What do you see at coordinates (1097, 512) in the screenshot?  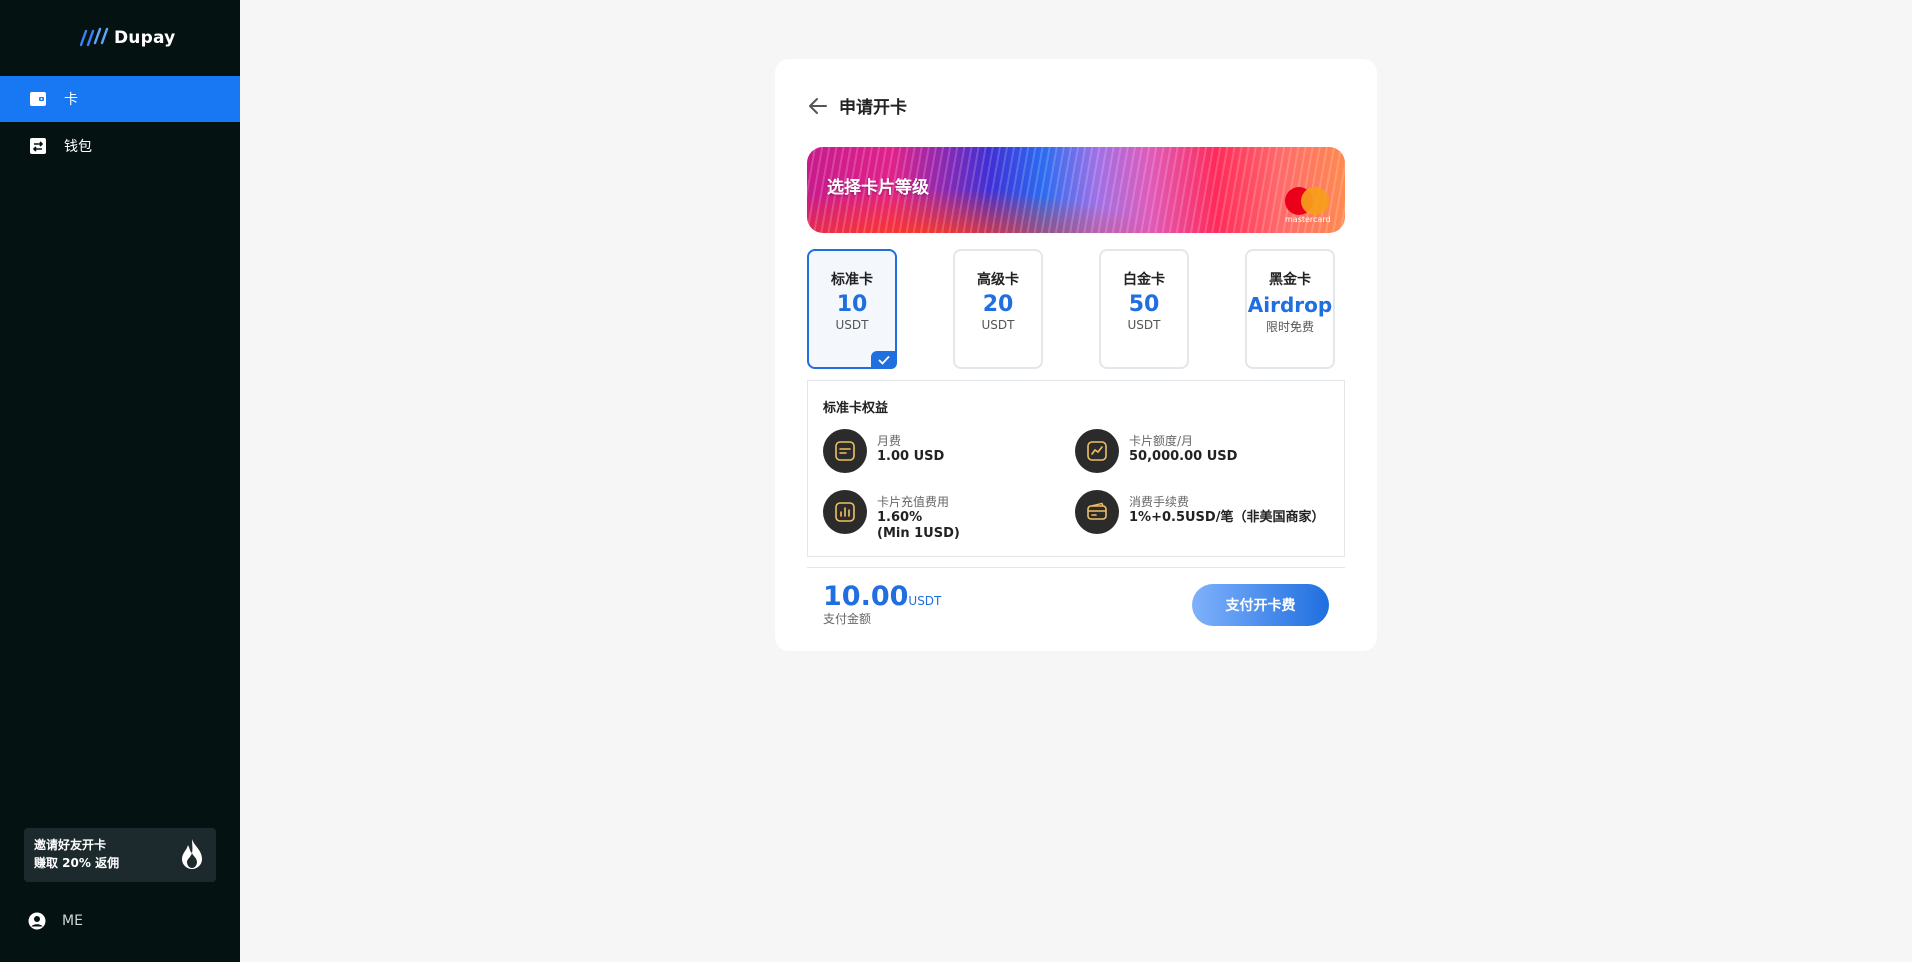 I see `card-icon` at bounding box center [1097, 512].